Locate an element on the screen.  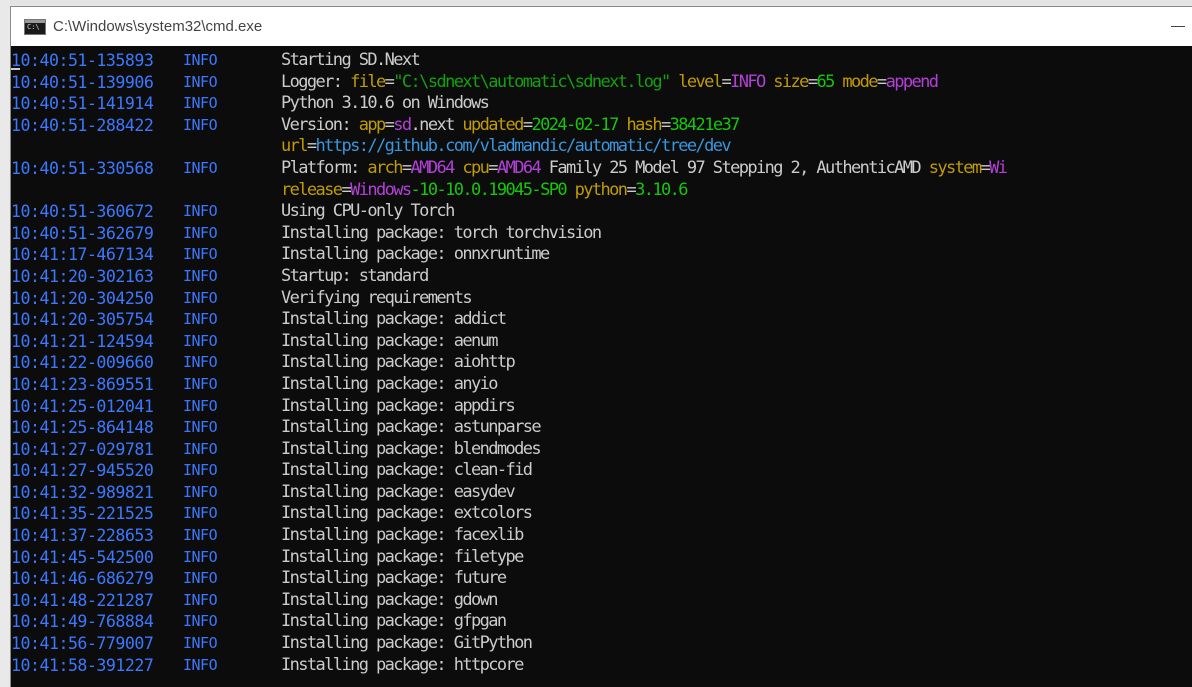
log-timestamp: 10:40:51-135893 is located at coordinates (82, 60).